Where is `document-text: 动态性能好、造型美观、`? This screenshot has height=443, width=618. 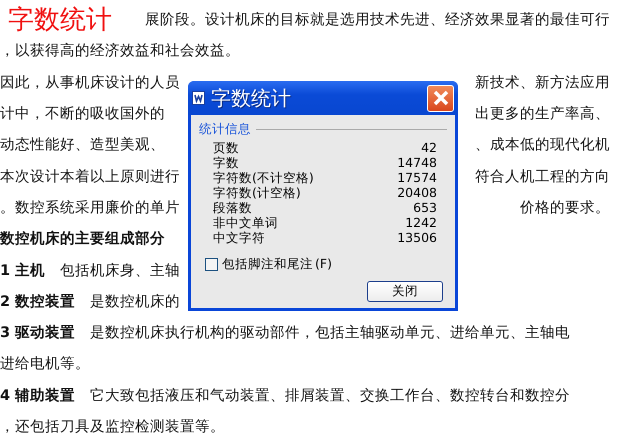
document-text: 动态性能好、造型美观、 is located at coordinates (82, 145).